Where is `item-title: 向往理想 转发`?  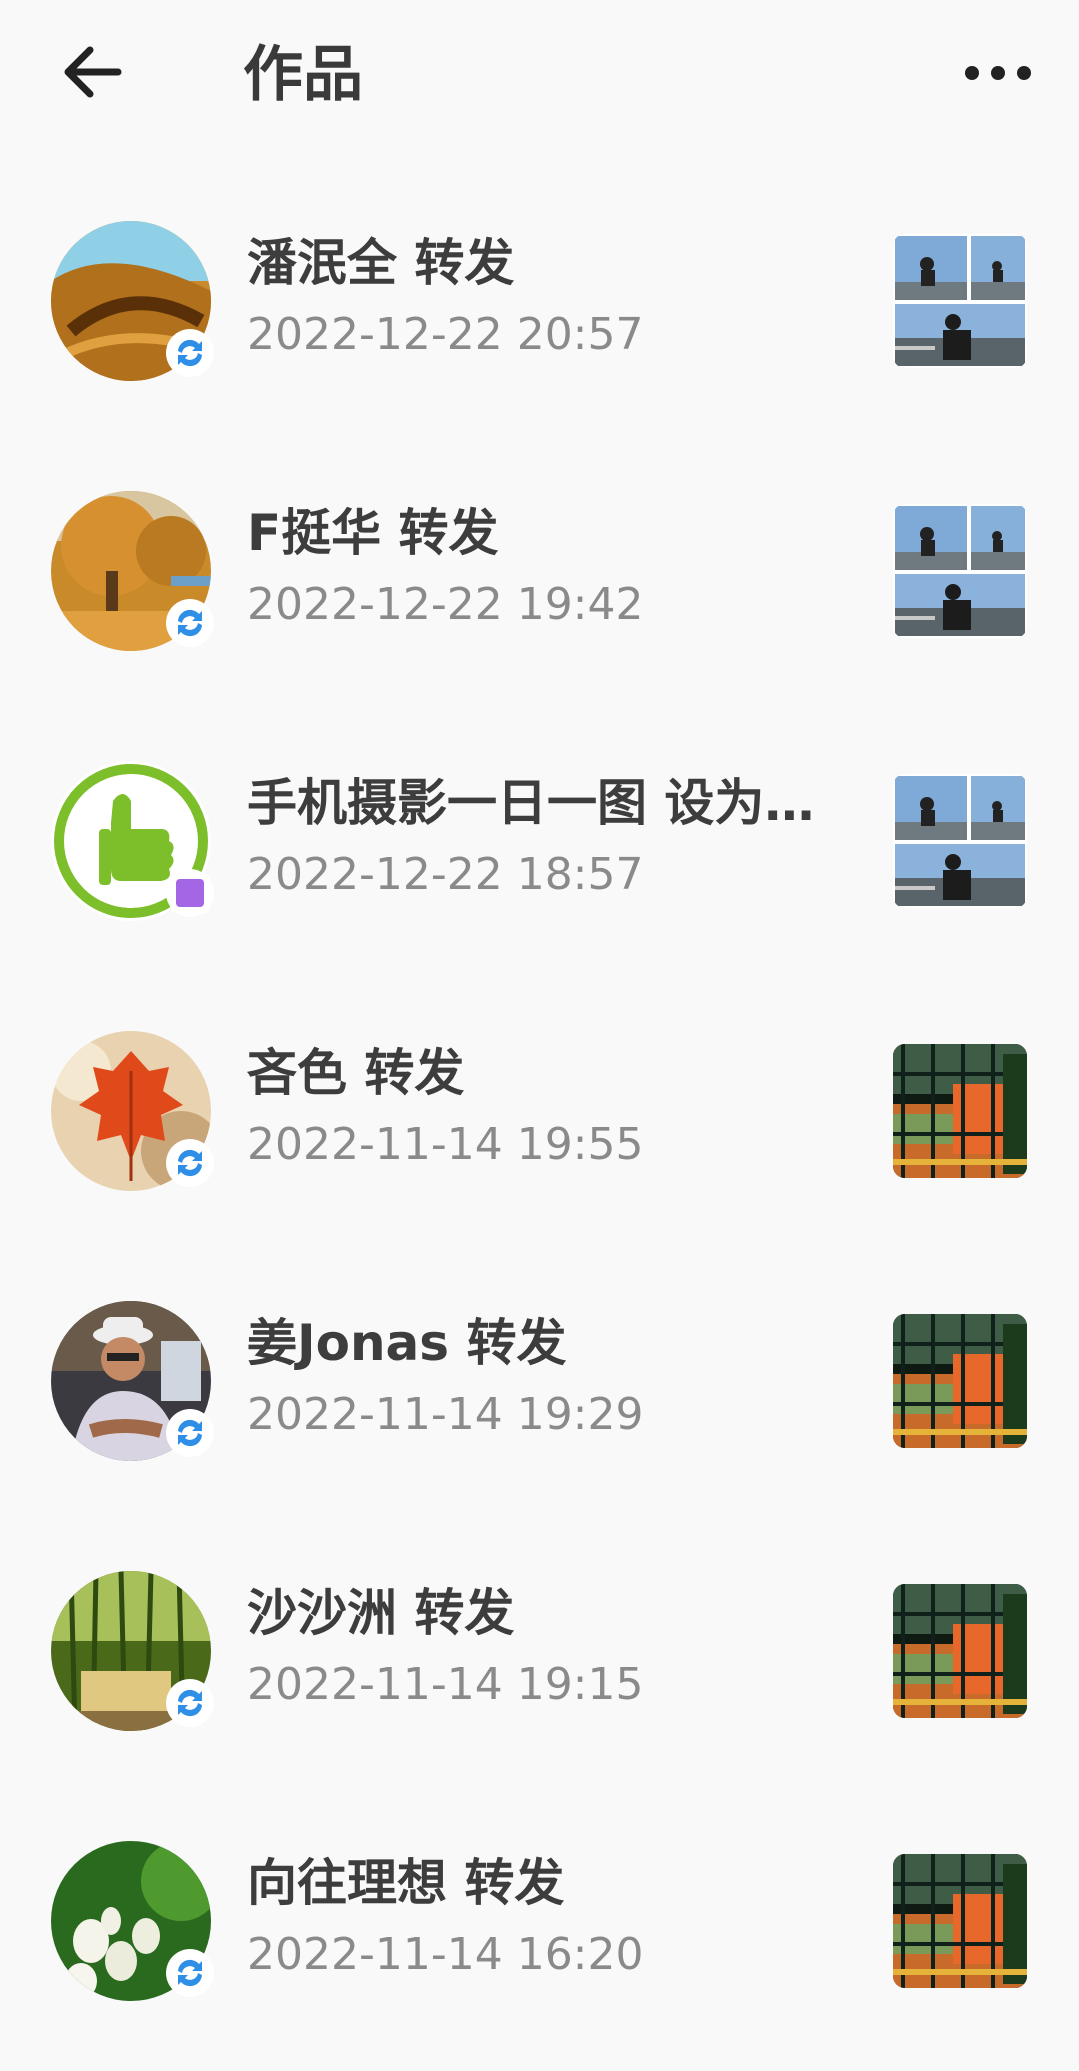 item-title: 向往理想 转发 is located at coordinates (406, 1883).